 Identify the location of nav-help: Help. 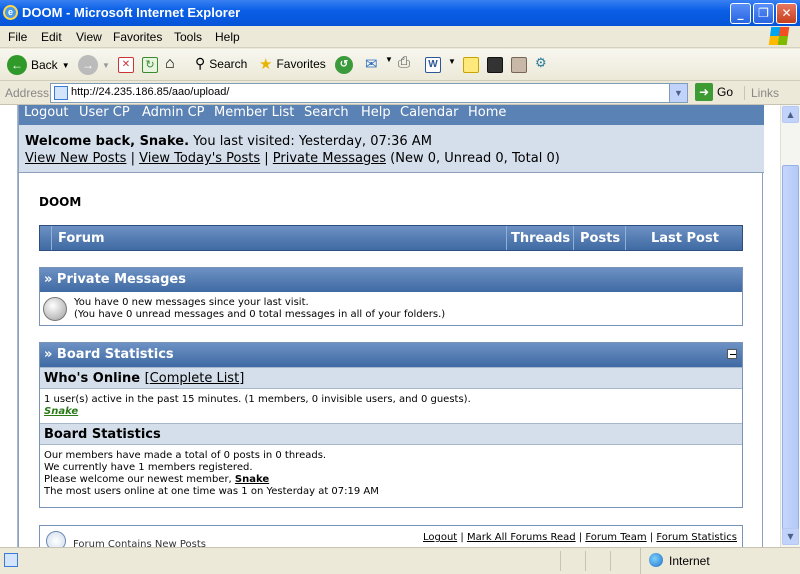
(376, 112).